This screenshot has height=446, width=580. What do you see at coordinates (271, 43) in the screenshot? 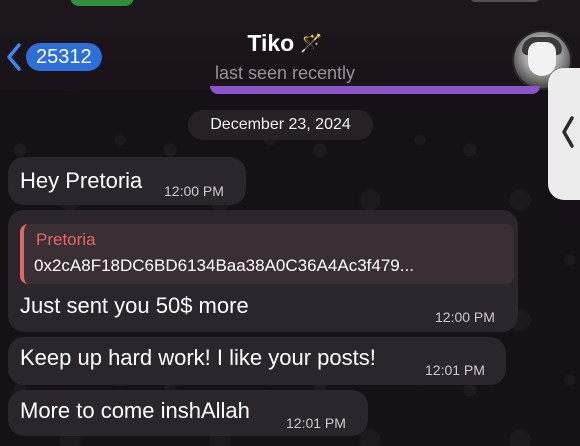
I see `contact-name: Tiko` at bounding box center [271, 43].